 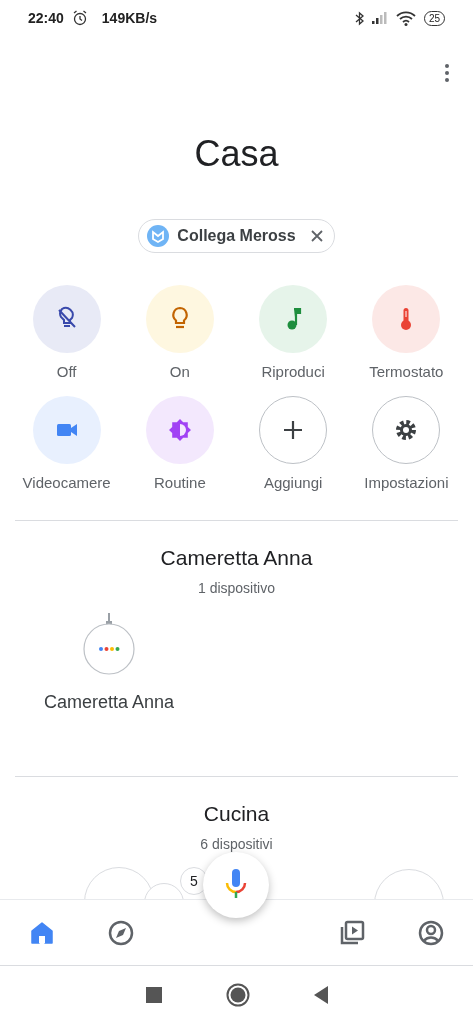 What do you see at coordinates (405, 18) in the screenshot?
I see `wifi-icon` at bounding box center [405, 18].